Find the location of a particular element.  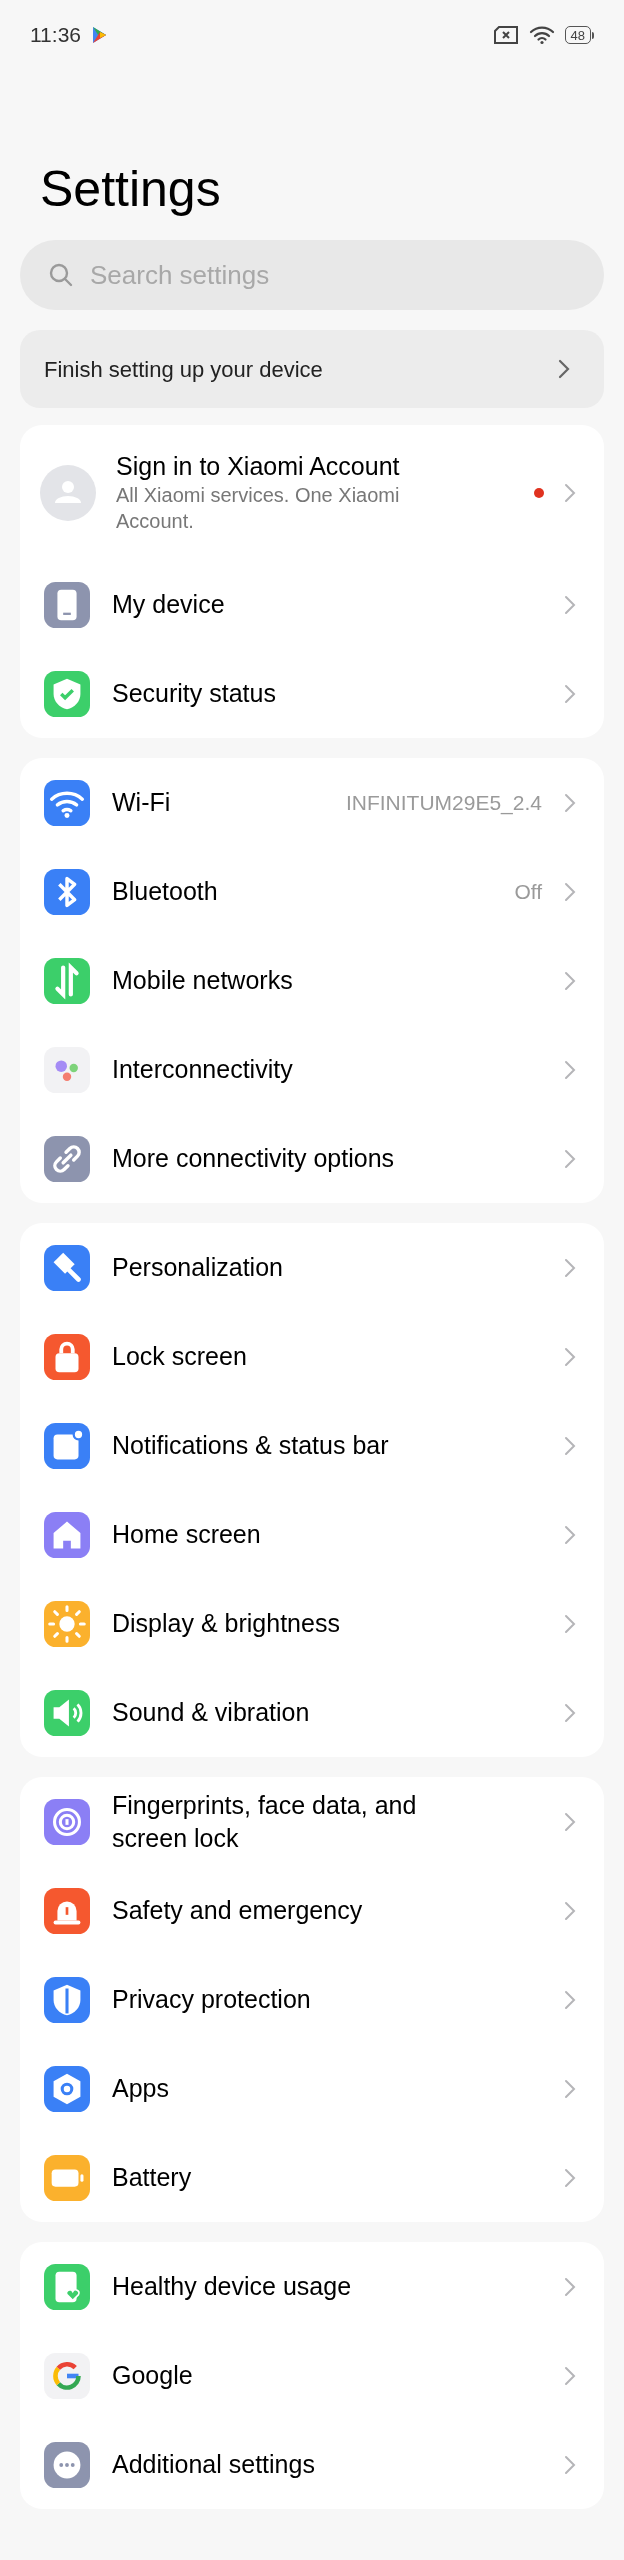

clock-time: 11:36 is located at coordinates (55, 35).